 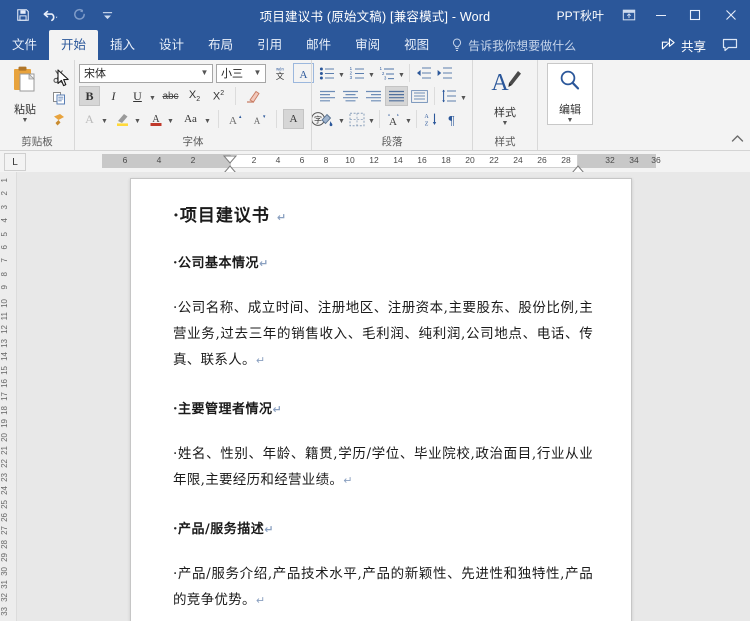 I want to click on bold-button: B, so click(x=89, y=96).